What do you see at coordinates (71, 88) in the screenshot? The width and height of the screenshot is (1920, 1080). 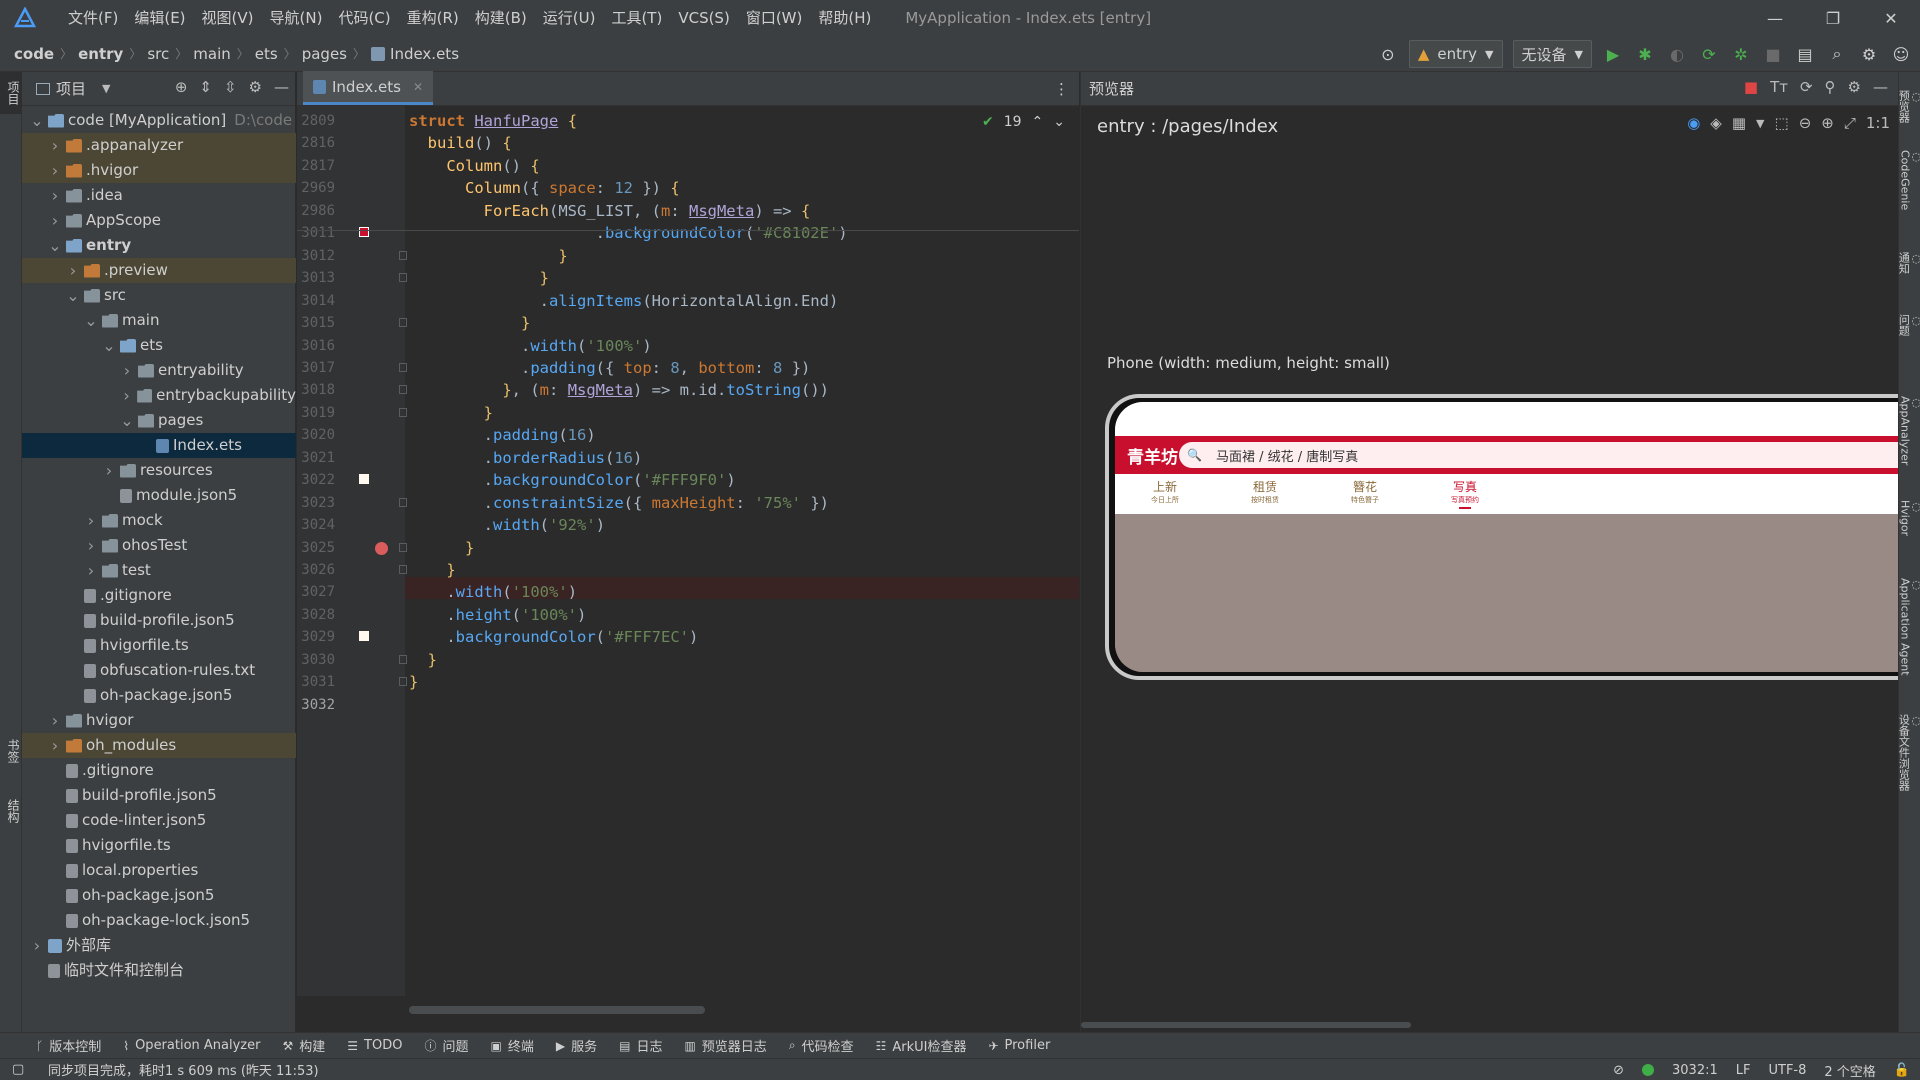 I see `project-panel-title: 项目` at bounding box center [71, 88].